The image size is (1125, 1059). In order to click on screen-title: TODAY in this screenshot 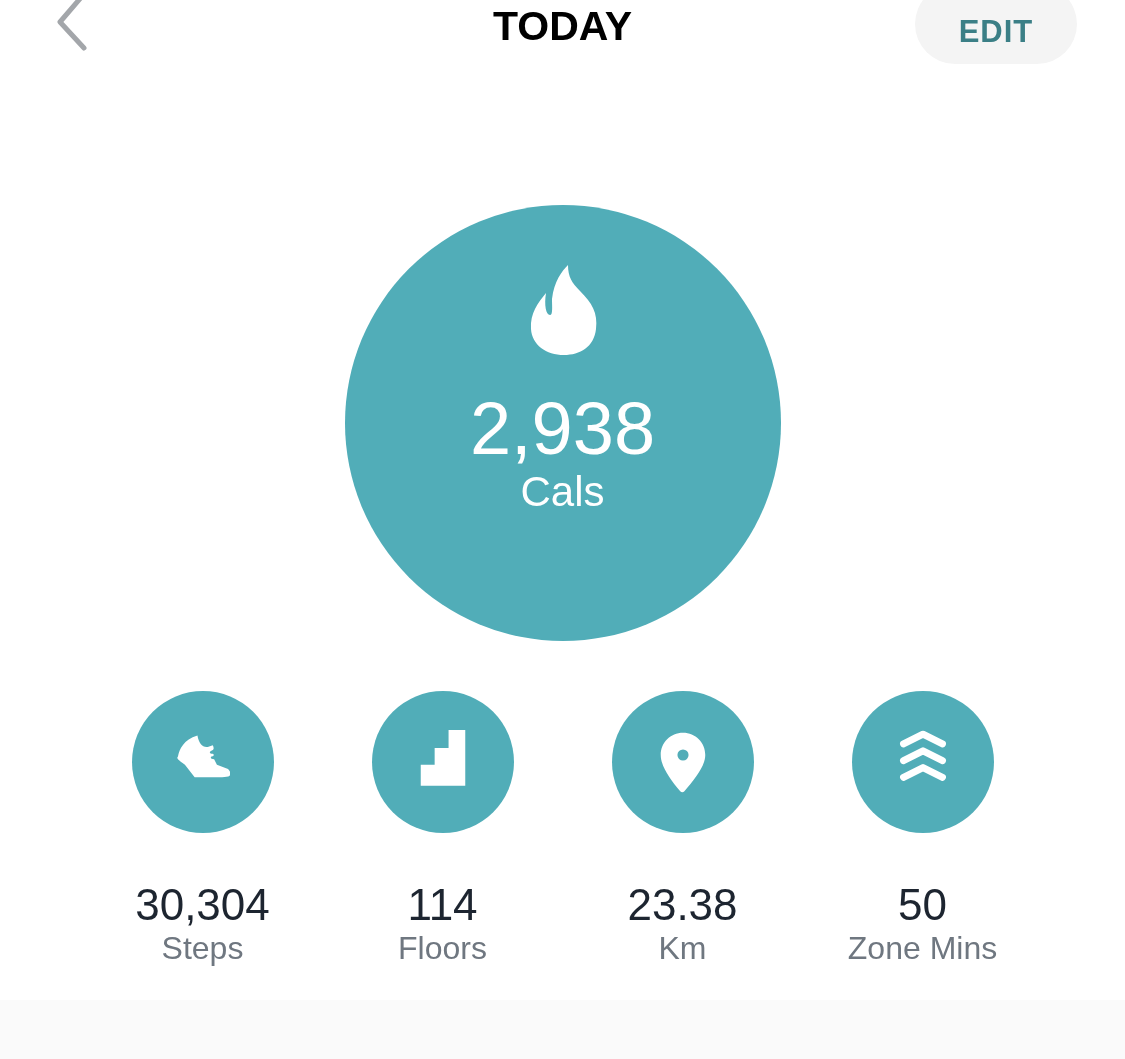, I will do `click(562, 26)`.